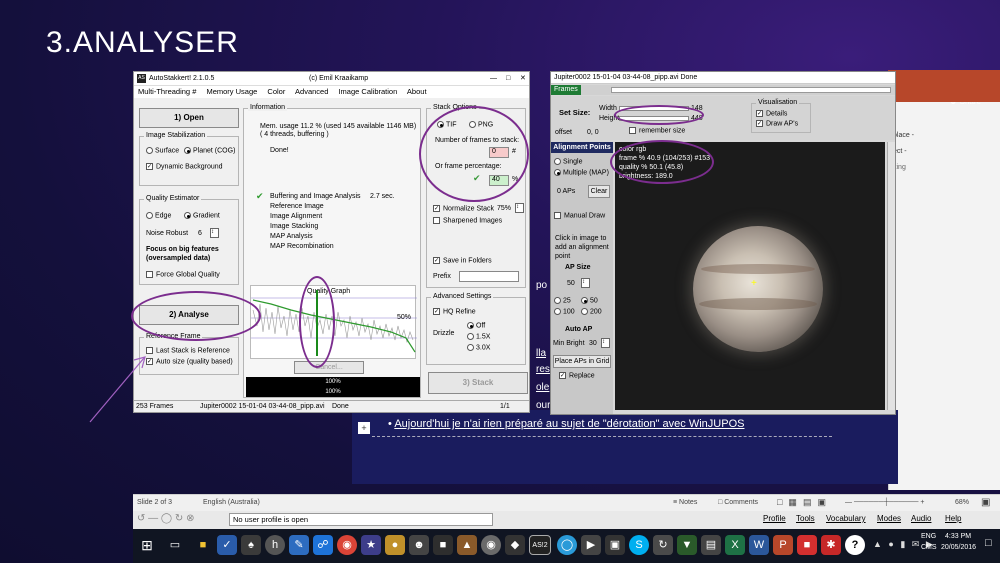  What do you see at coordinates (657, 130) in the screenshot?
I see `remember-size-checkbox: remember size` at bounding box center [657, 130].